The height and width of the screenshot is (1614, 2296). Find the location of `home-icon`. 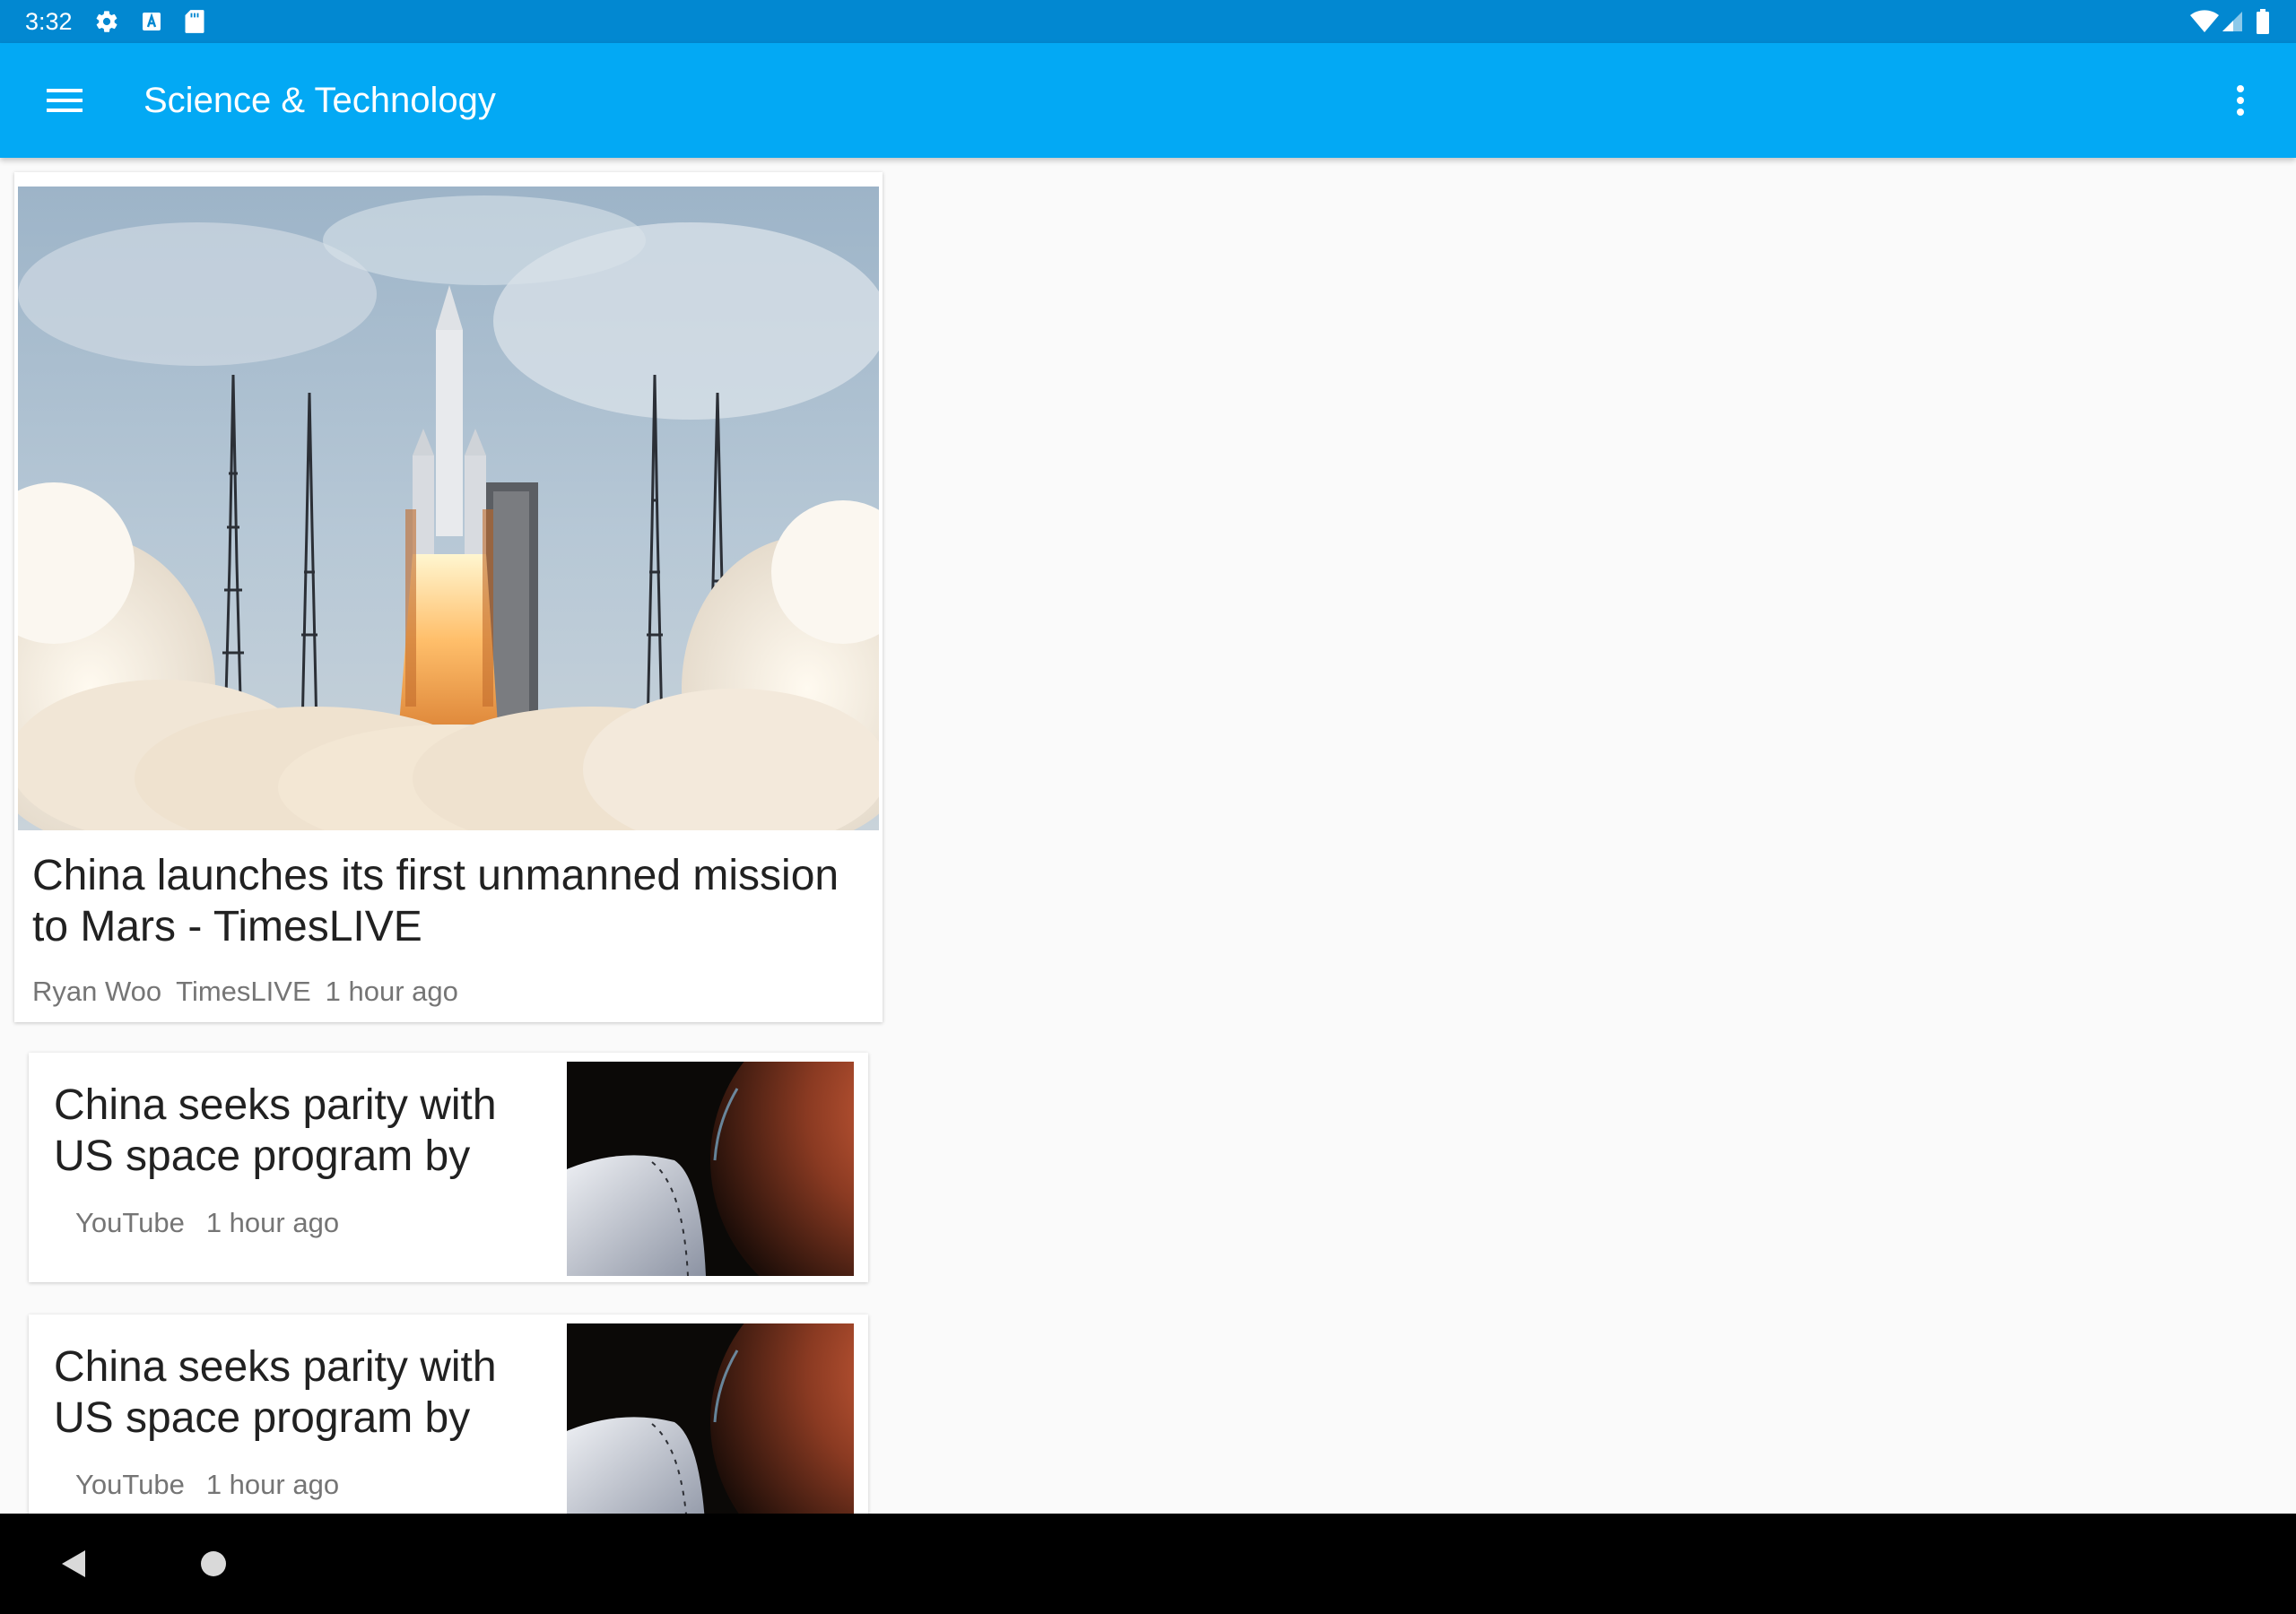

home-icon is located at coordinates (213, 1563).